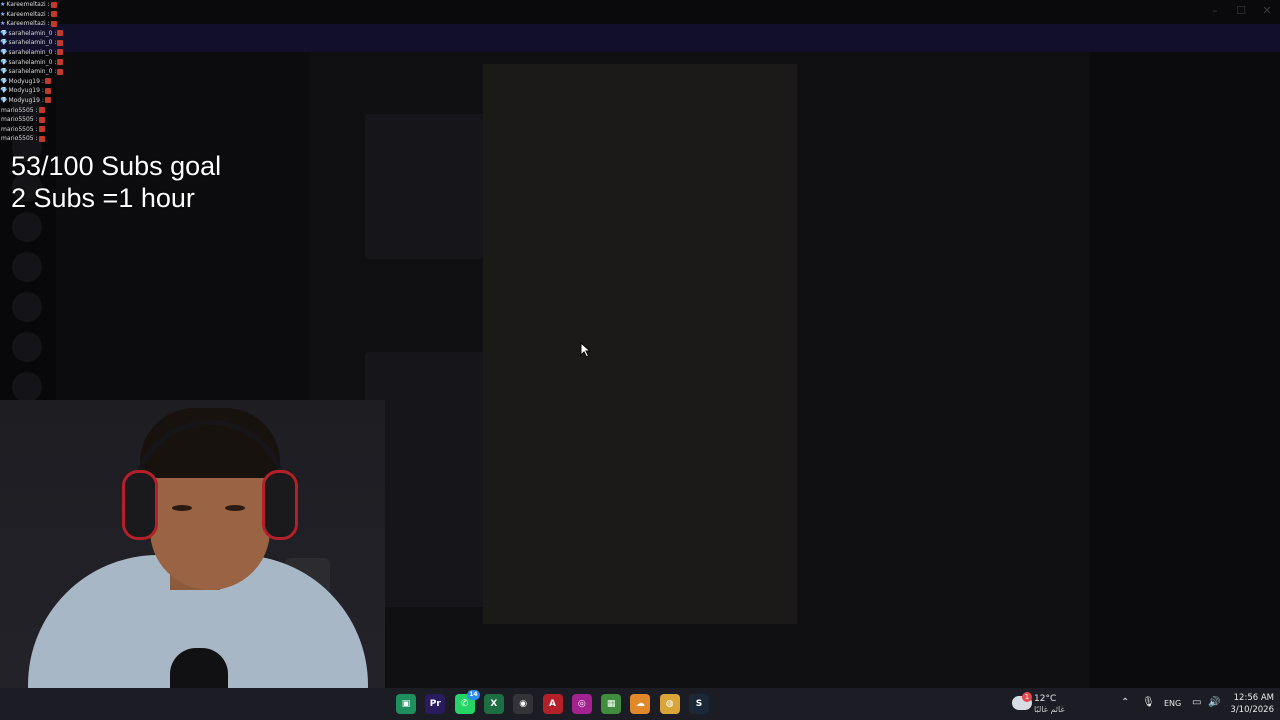 This screenshot has width=1280, height=720. I want to click on steam-icon: S, so click(699, 704).